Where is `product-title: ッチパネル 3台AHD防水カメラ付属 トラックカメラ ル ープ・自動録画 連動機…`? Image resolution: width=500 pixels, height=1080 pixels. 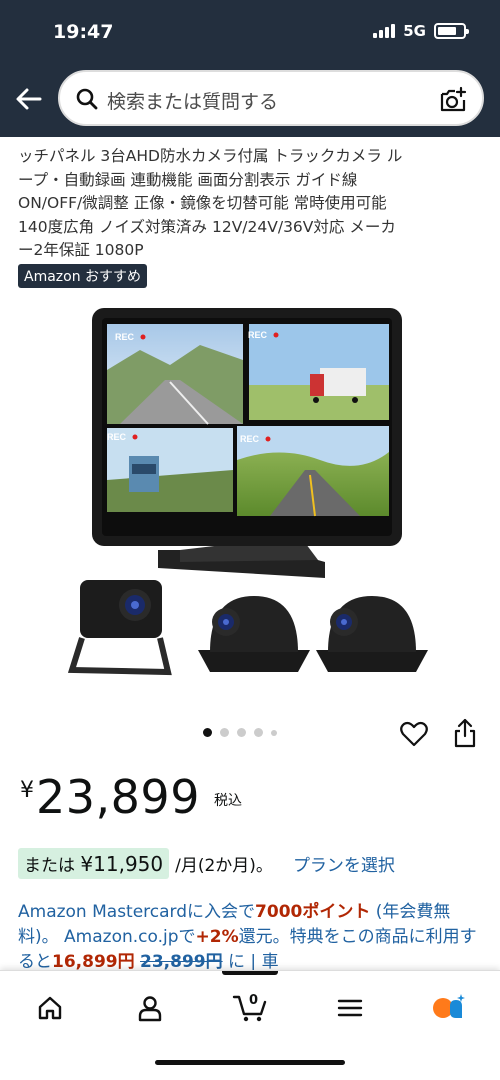 product-title: ッチパネル 3台AHD防水カメラ付属 トラックカメラ ル ープ・自動録画 連動機… is located at coordinates (253, 200).